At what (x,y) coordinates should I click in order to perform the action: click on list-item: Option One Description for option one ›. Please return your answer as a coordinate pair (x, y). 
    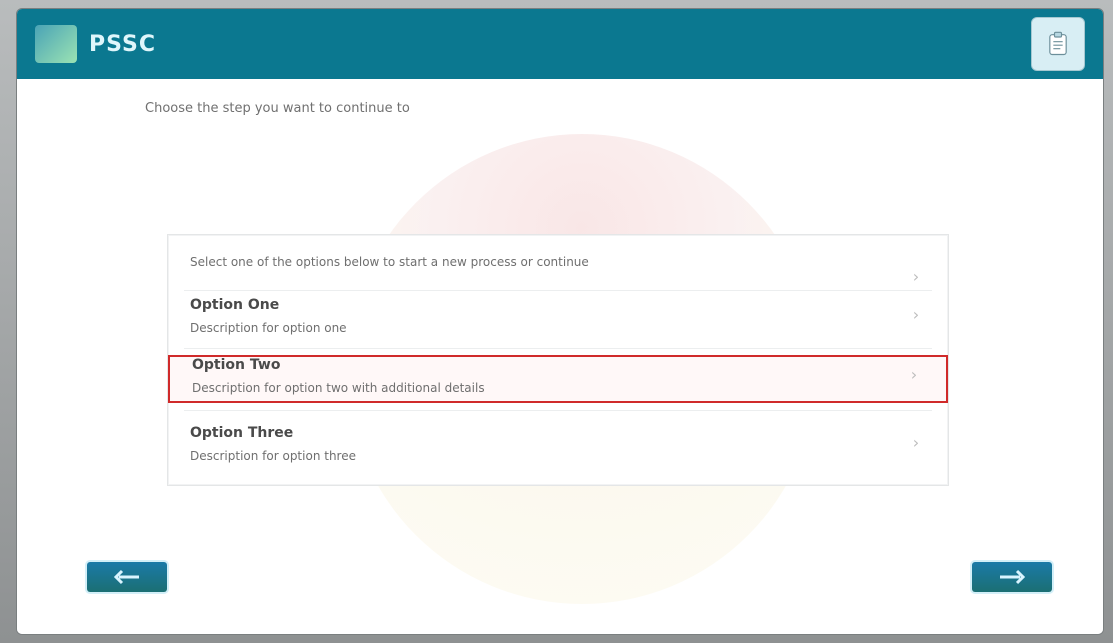
    Looking at the image, I should click on (558, 321).